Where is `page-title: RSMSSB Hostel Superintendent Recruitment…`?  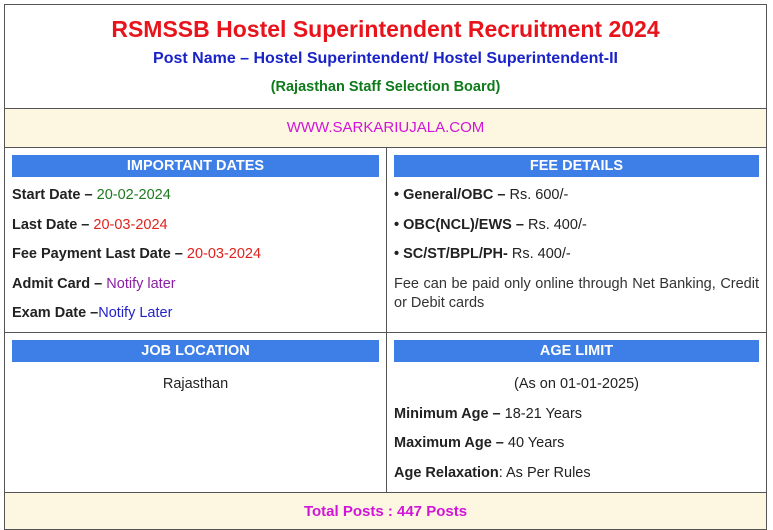
page-title: RSMSSB Hostel Superintendent Recruitment… is located at coordinates (385, 29).